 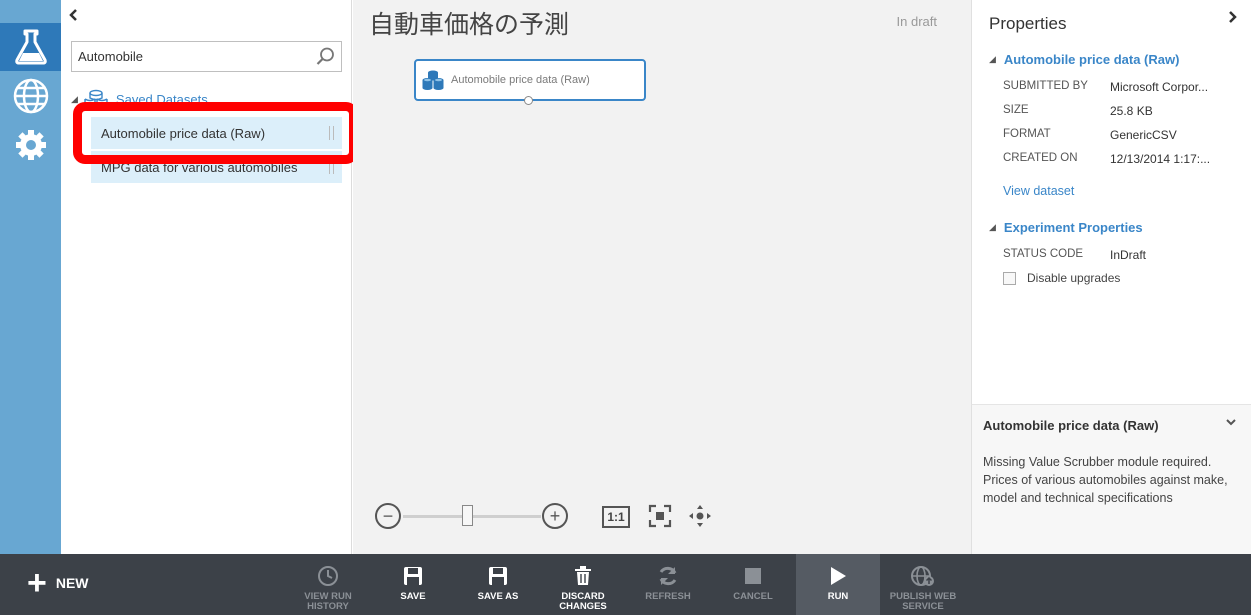 I want to click on run-button: RUN, so click(x=838, y=584).